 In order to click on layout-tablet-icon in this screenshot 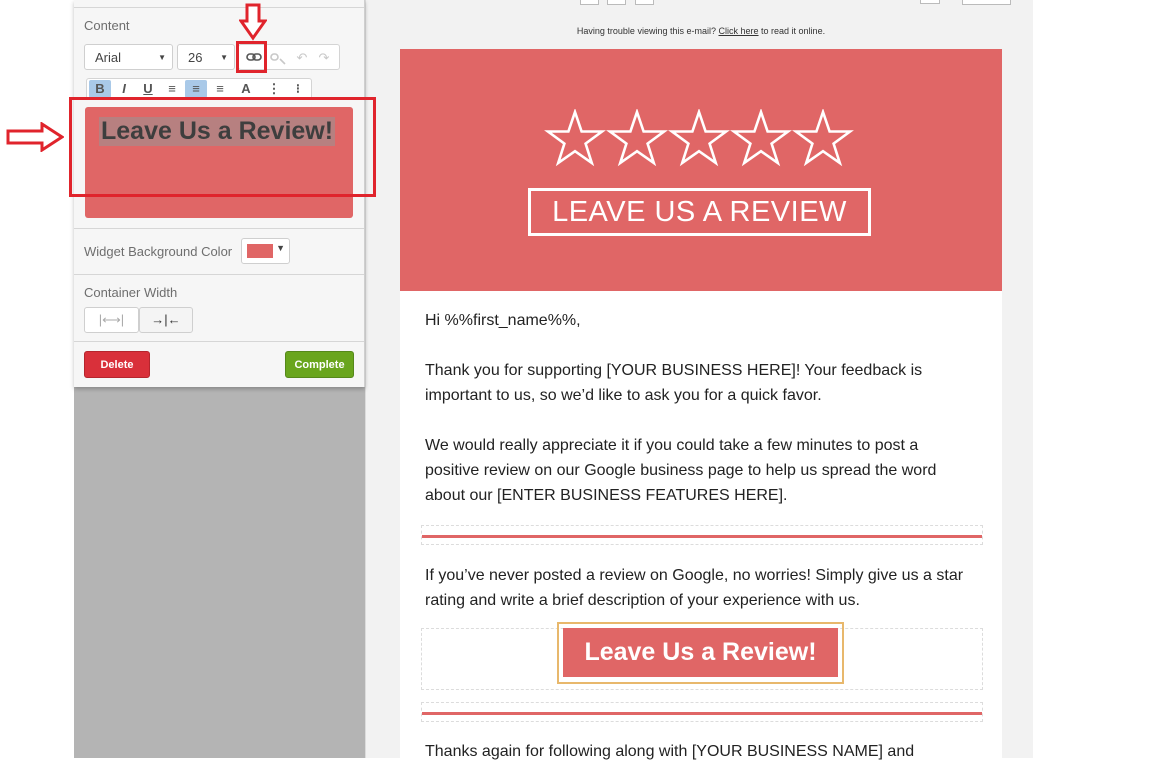, I will do `click(616, 2)`.